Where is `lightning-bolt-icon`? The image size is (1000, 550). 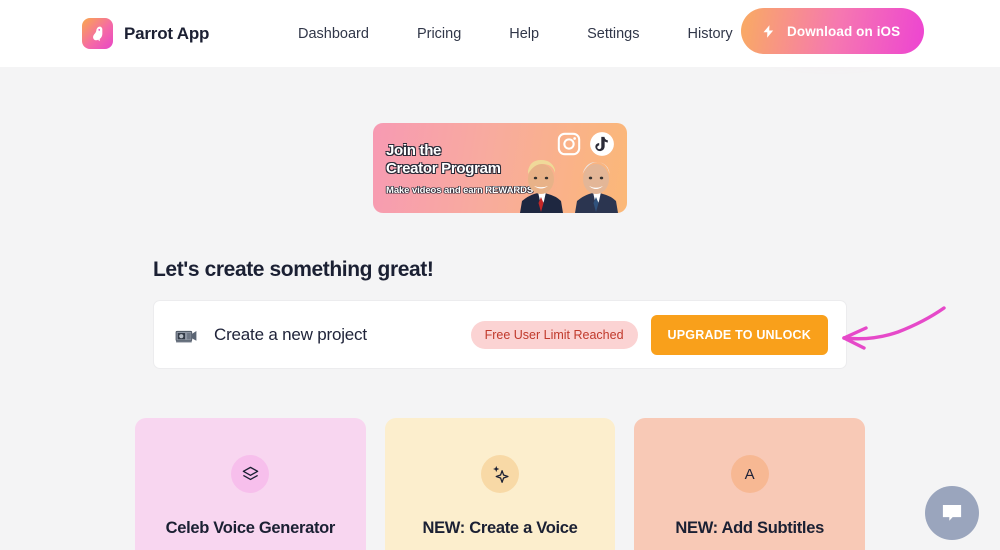 lightning-bolt-icon is located at coordinates (768, 31).